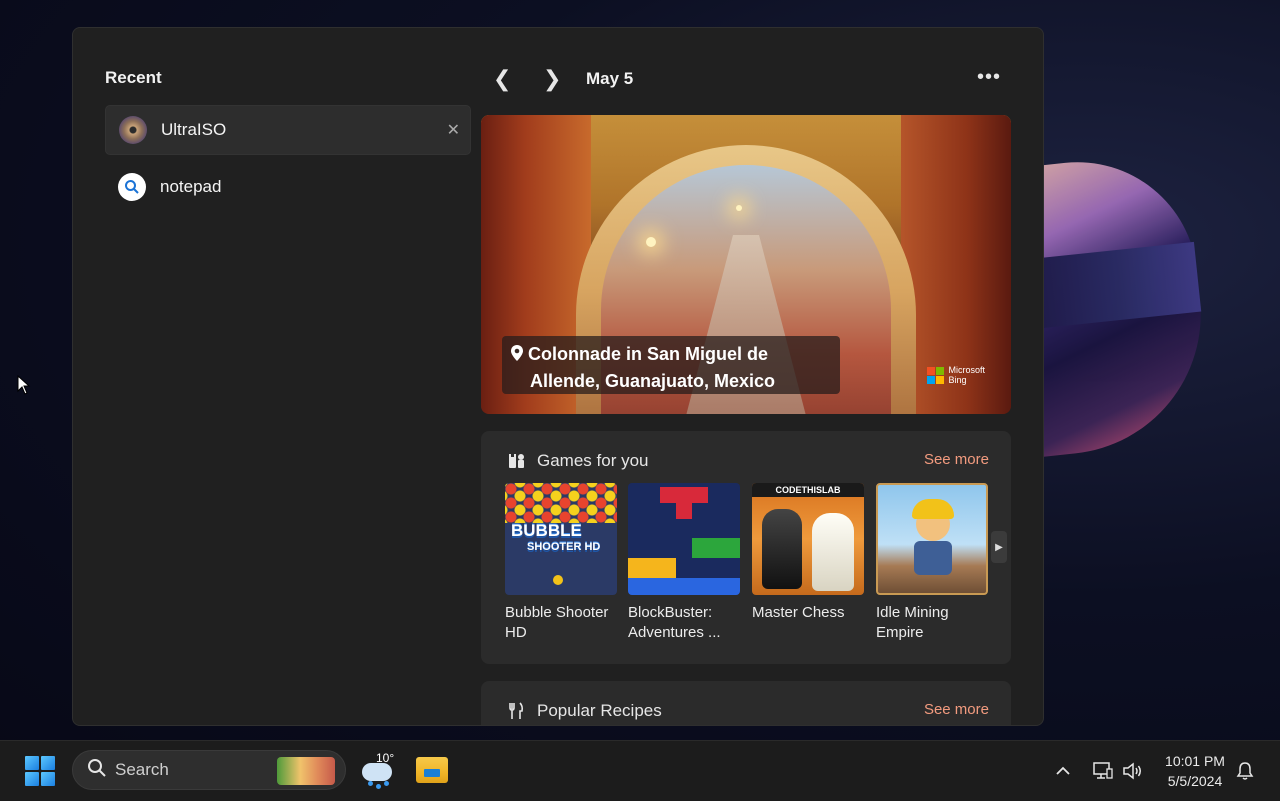 The image size is (1280, 801). Describe the element at coordinates (502, 79) in the screenshot. I see `previous-arrow-icon: ❮` at that location.